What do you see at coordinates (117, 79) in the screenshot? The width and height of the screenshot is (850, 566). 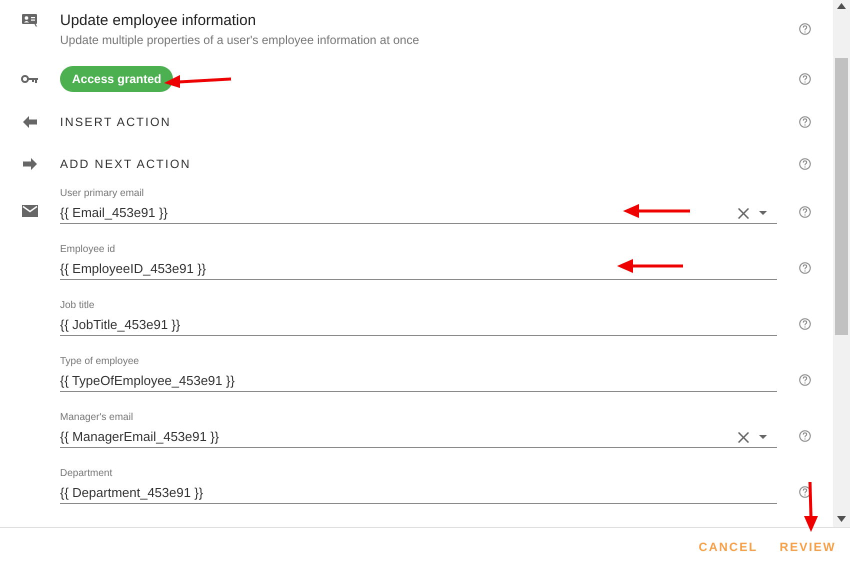 I see `access-badge: Access granted` at bounding box center [117, 79].